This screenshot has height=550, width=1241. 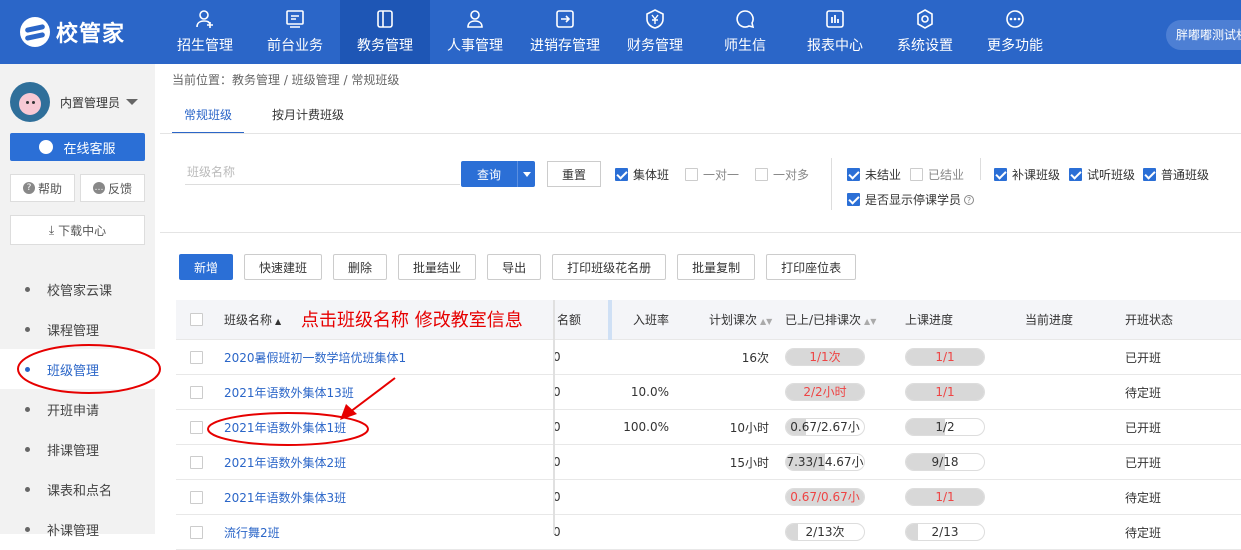 I want to click on nav-label: 更多功能, so click(x=1015, y=46).